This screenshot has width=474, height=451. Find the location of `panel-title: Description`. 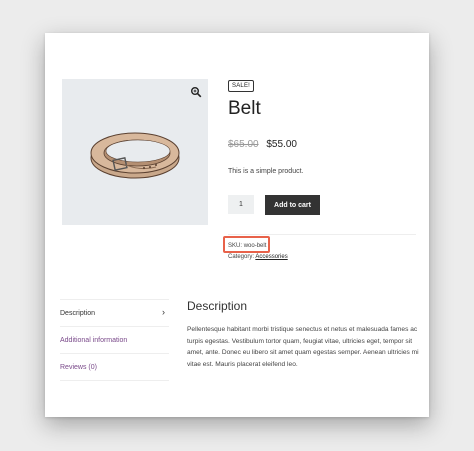

panel-title: Description is located at coordinates (217, 306).